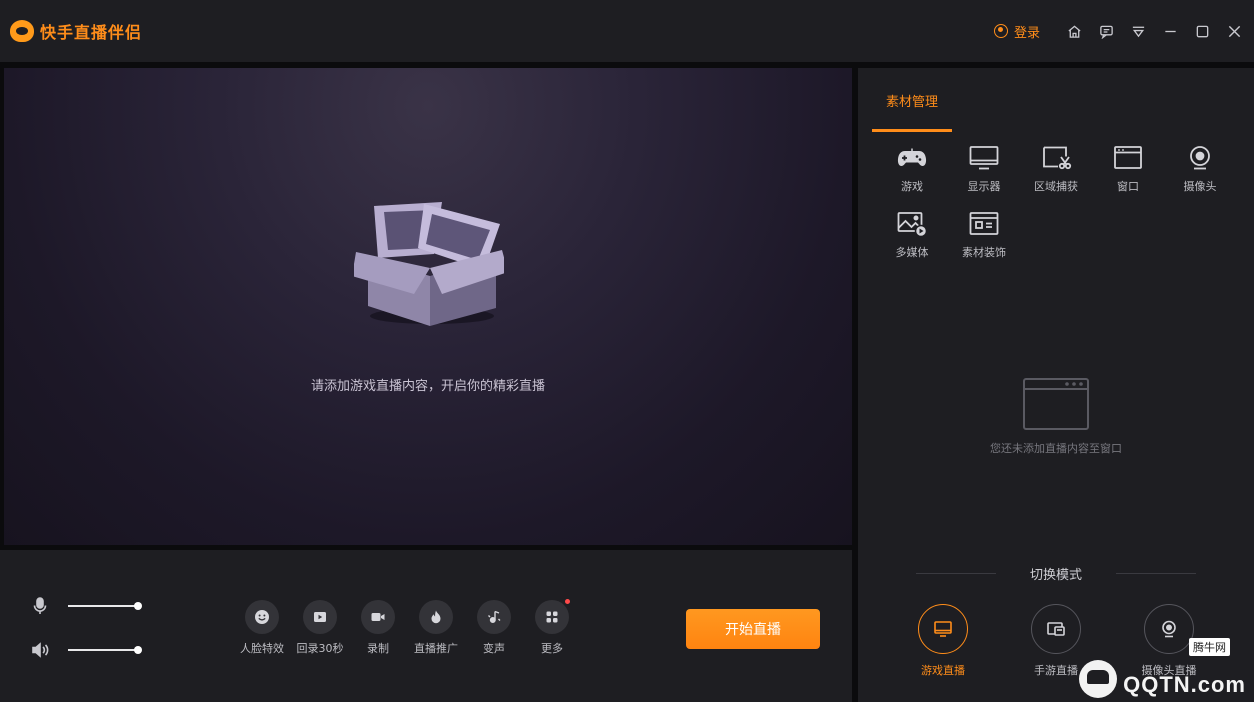 This screenshot has width=1254, height=702. I want to click on mode-game-live: 游戏直播, so click(943, 641).